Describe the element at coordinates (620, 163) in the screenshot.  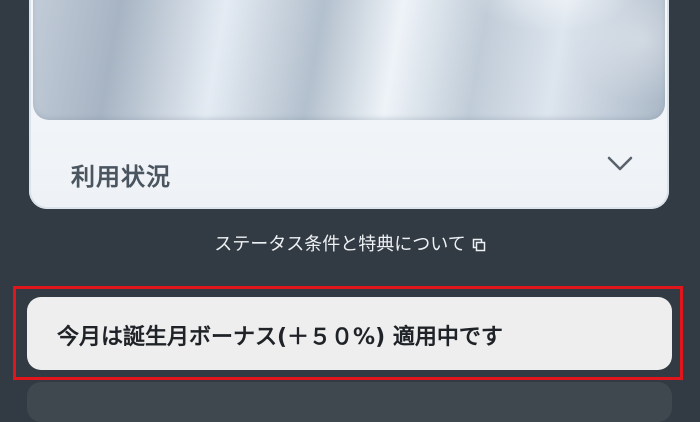
I see `chevron-down-icon` at that location.